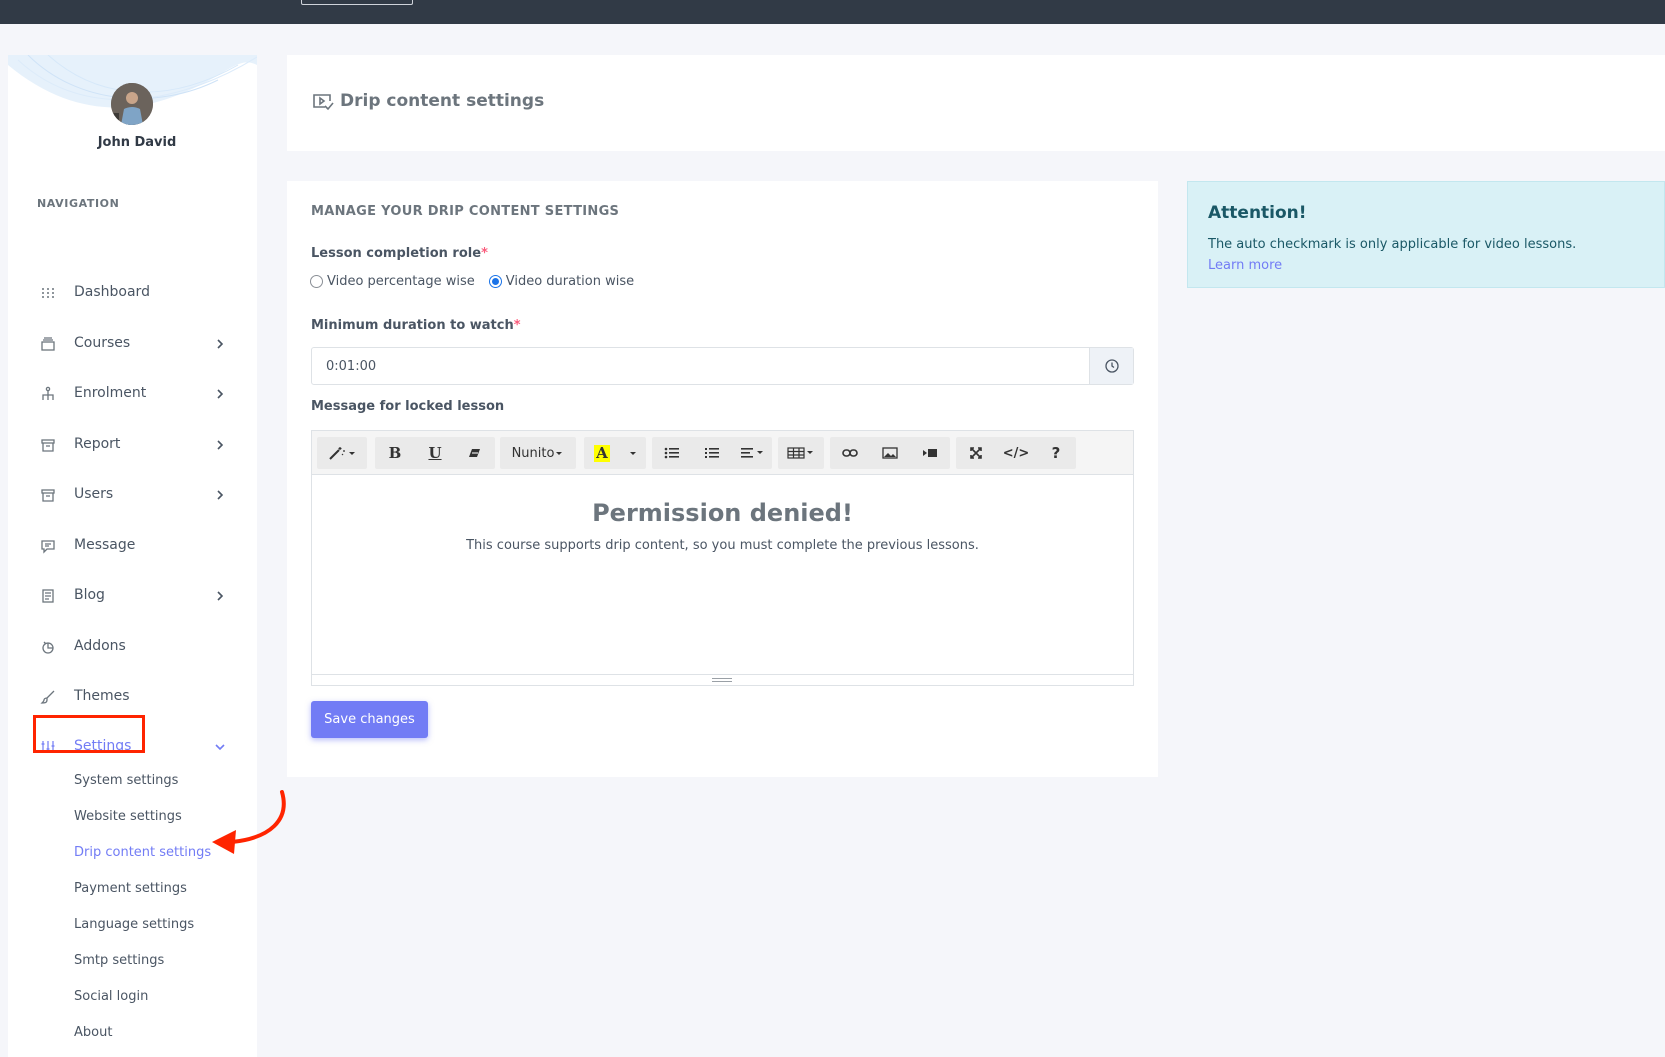 The width and height of the screenshot is (1665, 1057). Describe the element at coordinates (142, 852) in the screenshot. I see `submenu-drip-content-settings: Drip content settings` at that location.